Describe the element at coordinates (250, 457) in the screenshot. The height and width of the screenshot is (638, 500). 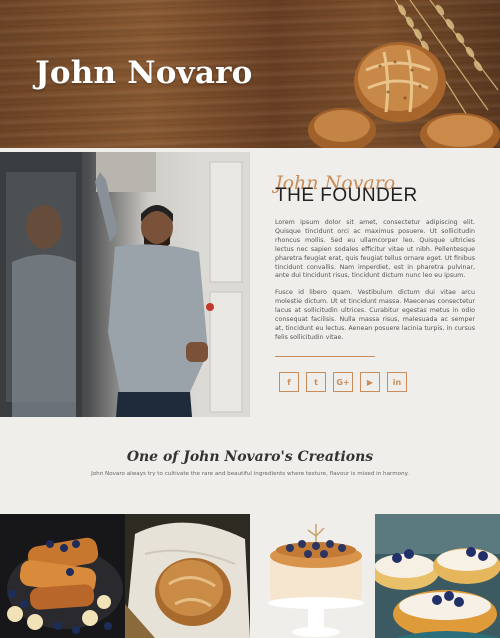
I see `creations-title: One of John Novaro's Creations` at that location.